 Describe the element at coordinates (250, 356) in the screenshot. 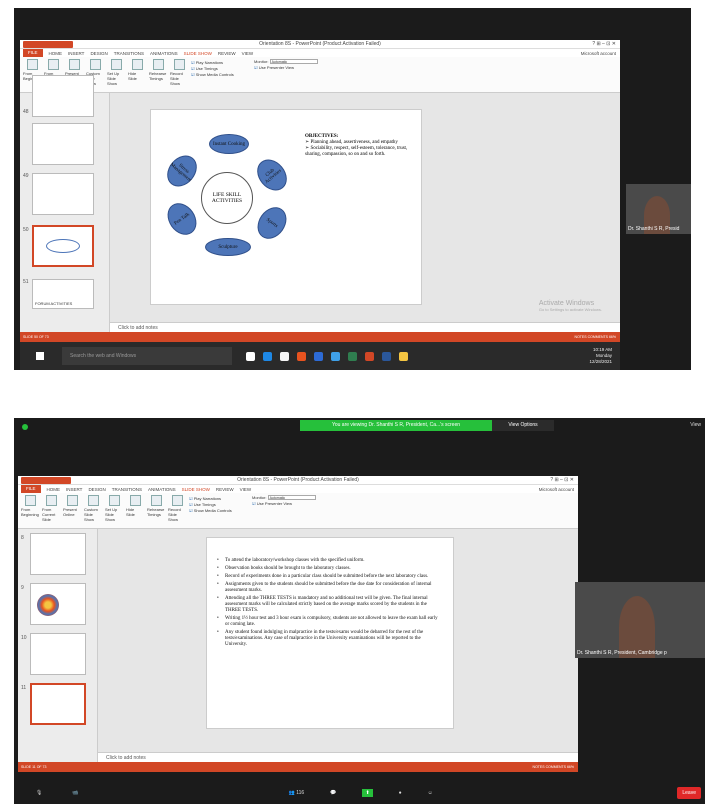

I see `task-view-icon` at that location.